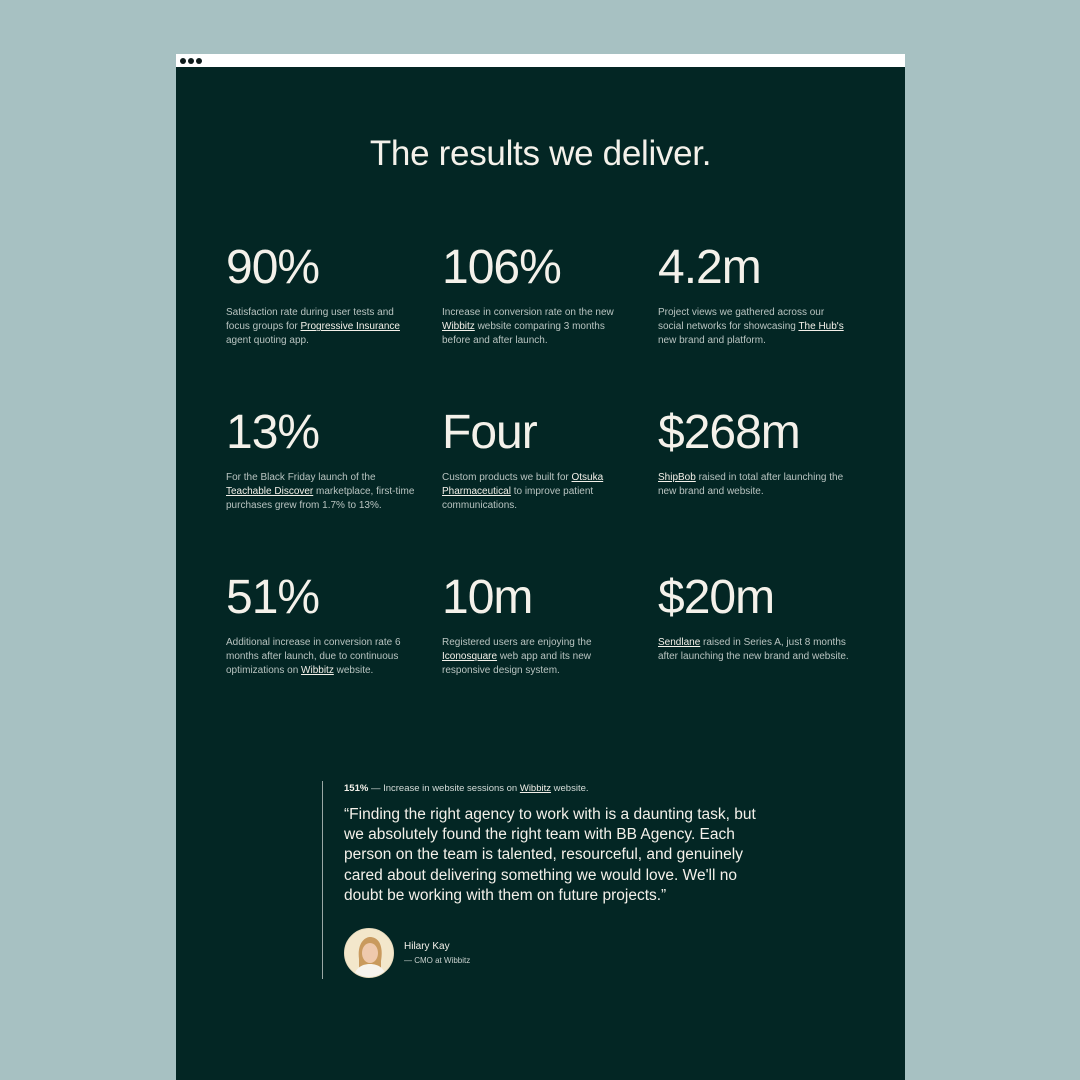 Image resolution: width=1080 pixels, height=1080 pixels. Describe the element at coordinates (570, 788) in the screenshot. I see `metric-suffix: website.` at that location.